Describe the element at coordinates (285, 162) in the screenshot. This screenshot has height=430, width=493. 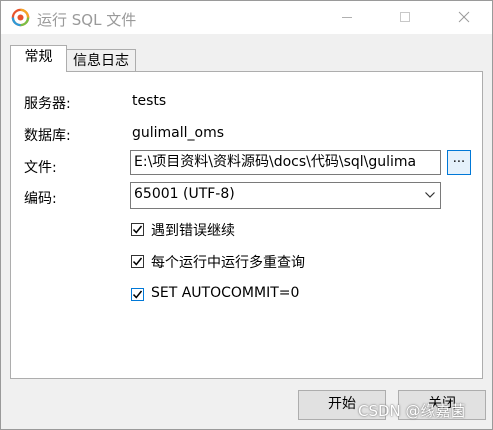
I see `file-path-input: E:\项目资料\资料源码\docs\代码\sql\gulima` at that location.